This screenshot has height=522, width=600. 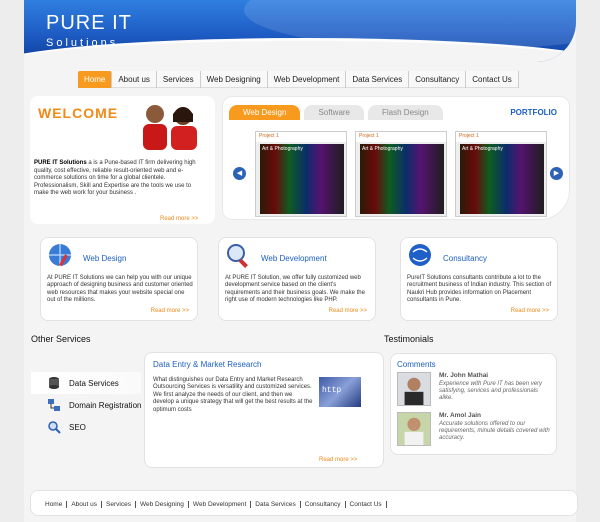 What do you see at coordinates (61, 339) in the screenshot?
I see `other-services-title: Other Services` at bounding box center [61, 339].